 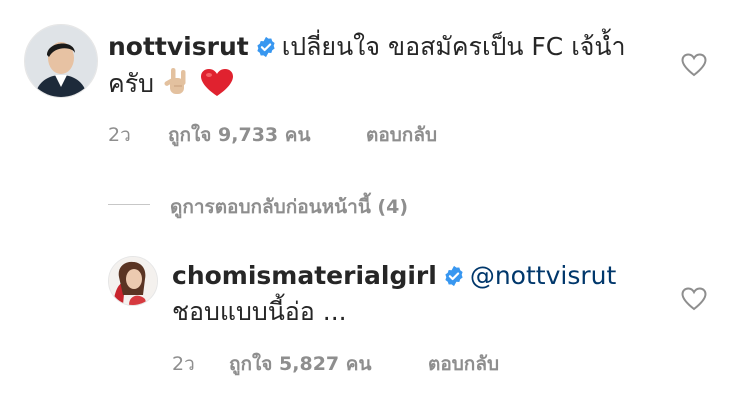 I want to click on reply-avatar, so click(x=133, y=281).